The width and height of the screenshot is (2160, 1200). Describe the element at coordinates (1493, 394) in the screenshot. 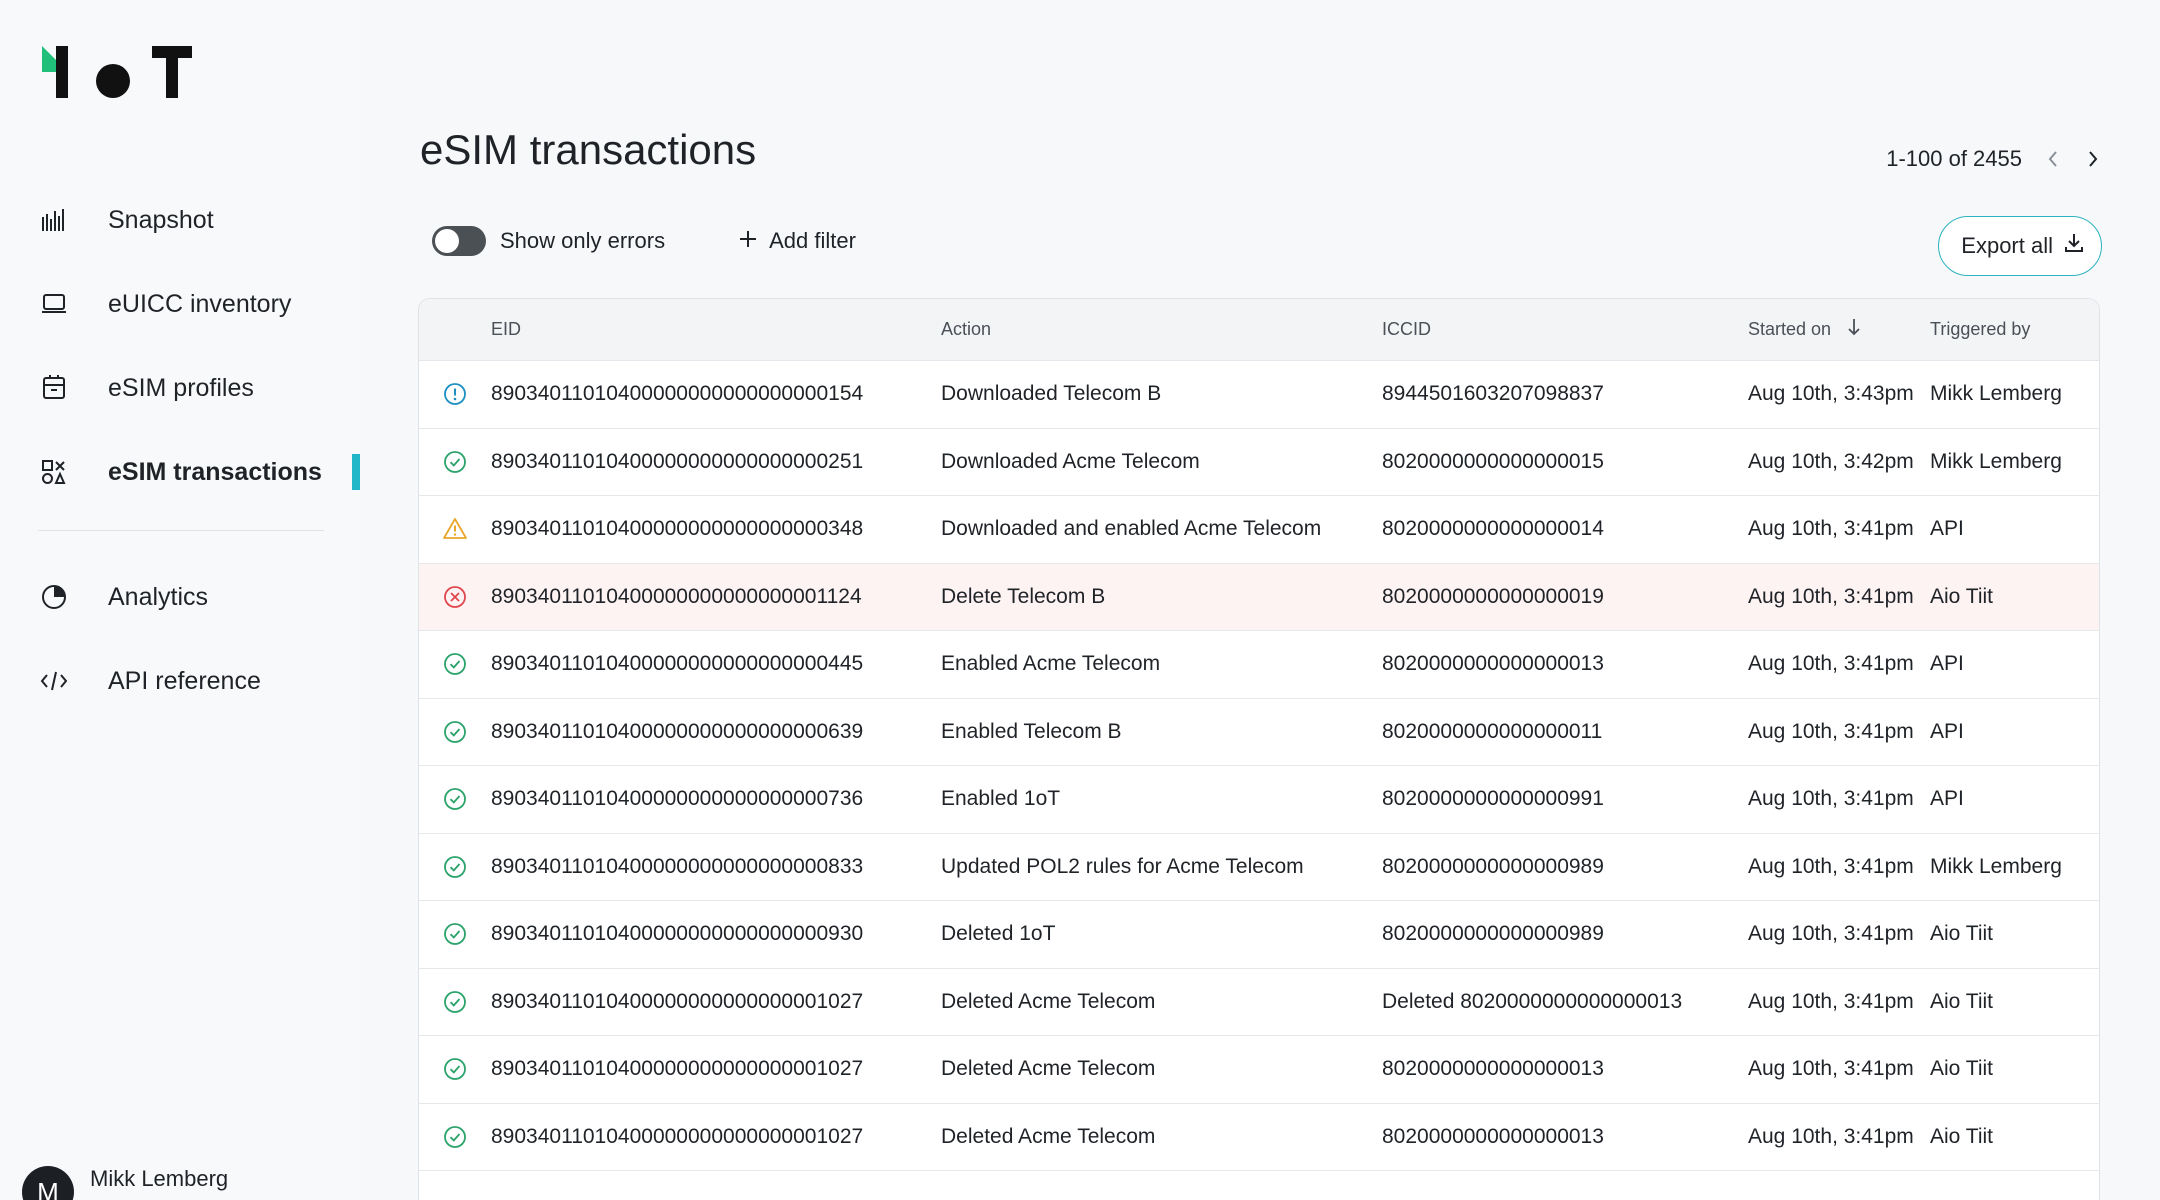

I see `cell-iccid: 8944501603207098837` at that location.